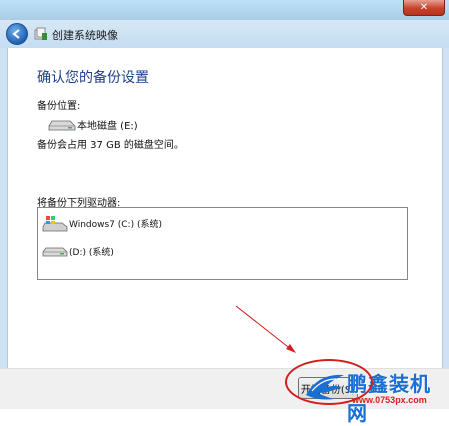 Image resolution: width=449 pixels, height=426 pixels. I want to click on annotation-arrow, so click(265, 329).